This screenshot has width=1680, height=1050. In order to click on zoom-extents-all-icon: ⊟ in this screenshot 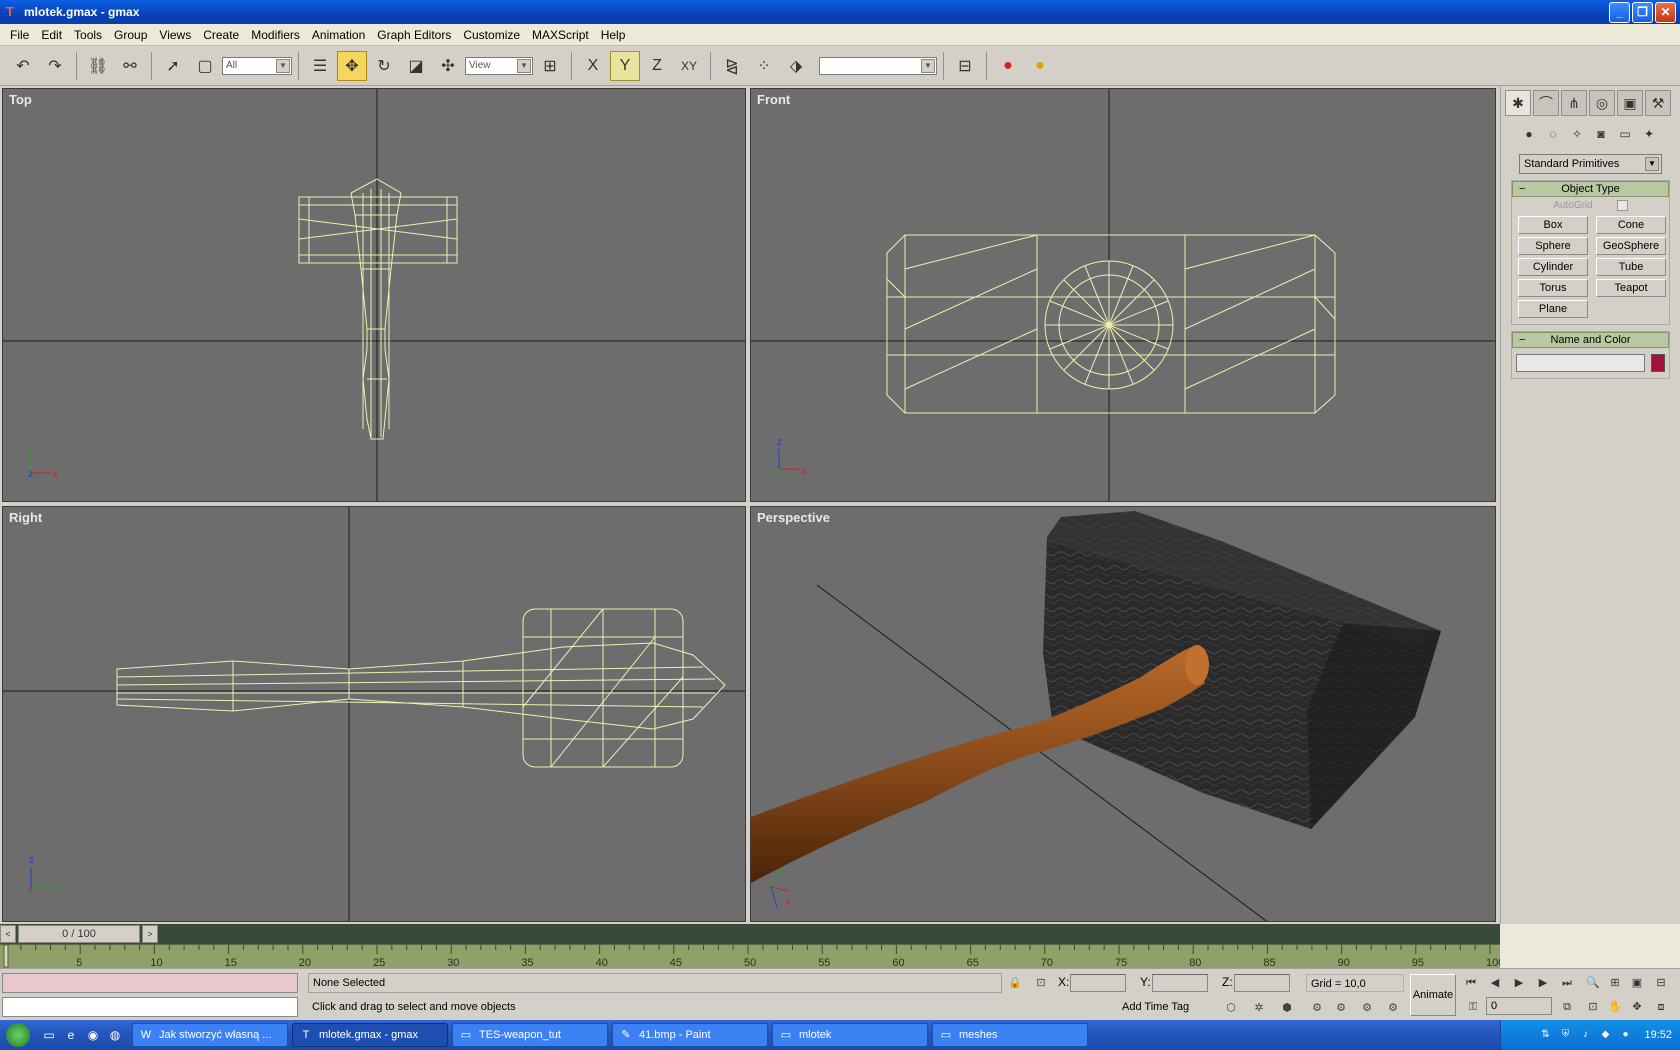, I will do `click(1661, 983)`.